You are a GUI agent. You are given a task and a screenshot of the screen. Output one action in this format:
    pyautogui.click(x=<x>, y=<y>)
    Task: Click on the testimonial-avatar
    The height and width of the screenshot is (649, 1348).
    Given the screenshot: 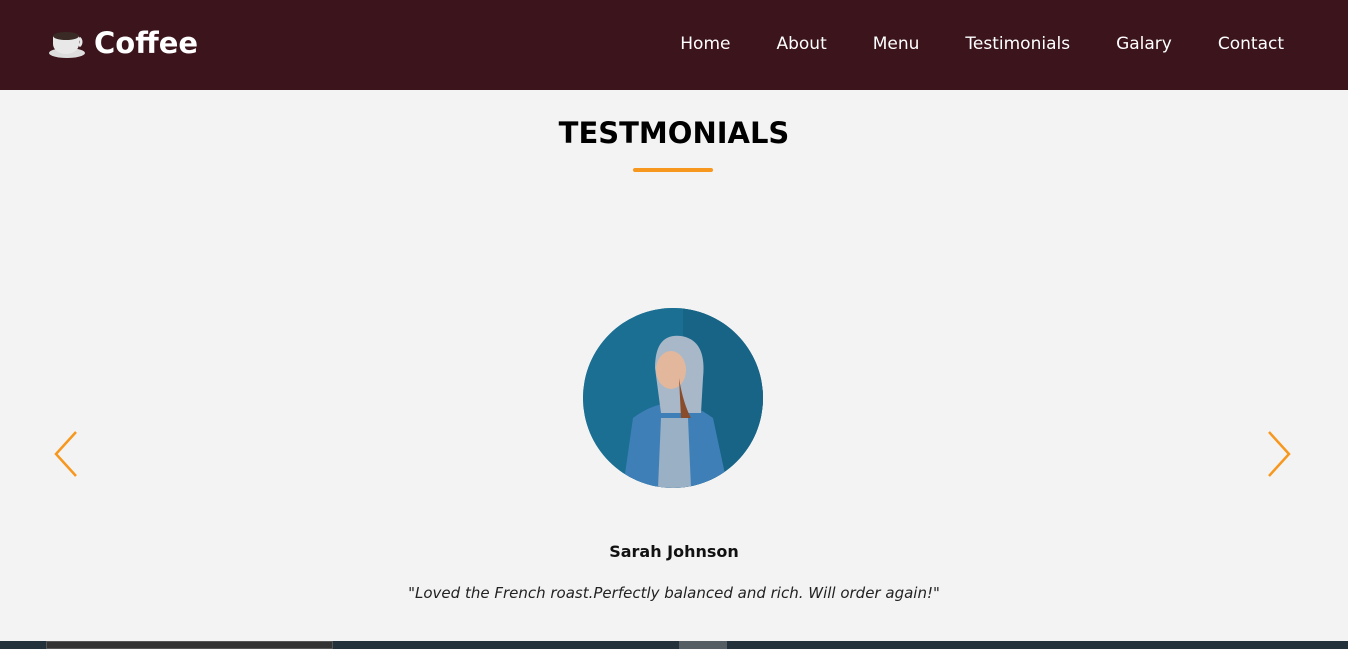 What is the action you would take?
    pyautogui.click(x=673, y=398)
    